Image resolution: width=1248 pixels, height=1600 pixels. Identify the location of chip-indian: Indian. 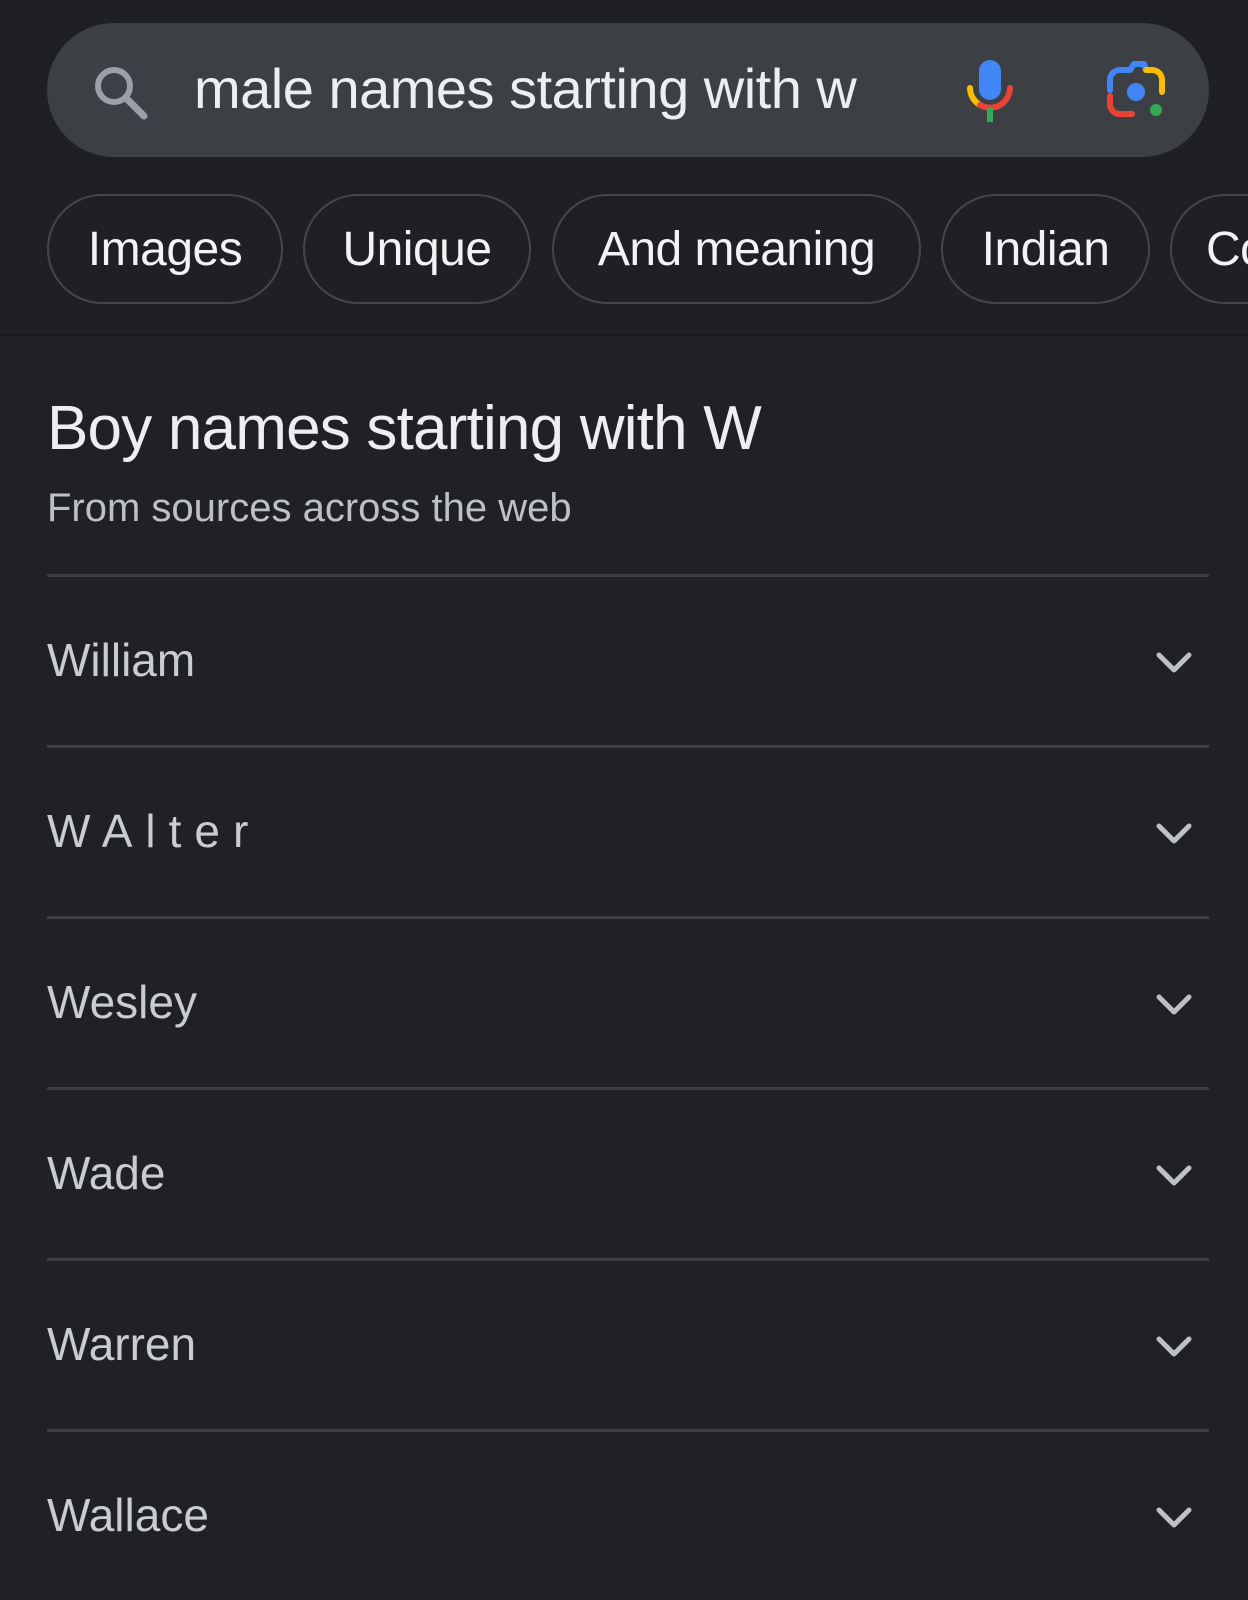
(1045, 249).